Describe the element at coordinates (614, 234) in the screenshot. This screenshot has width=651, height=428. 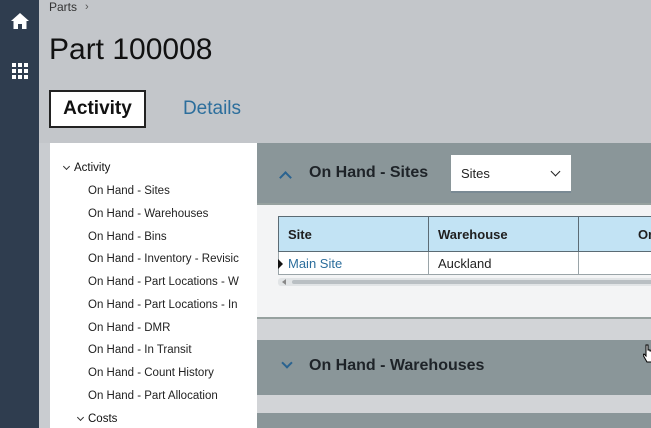
I see `column-header-on-hand: On` at that location.